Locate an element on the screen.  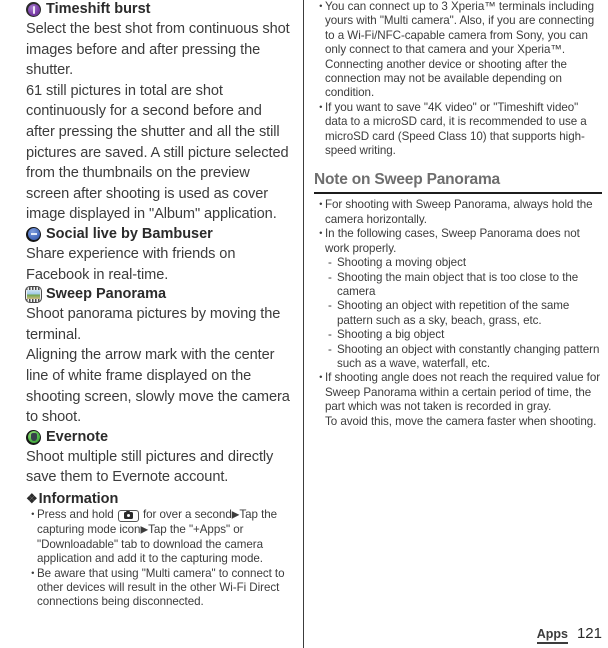
information-heading: ❖ Information is located at coordinates (159, 499).